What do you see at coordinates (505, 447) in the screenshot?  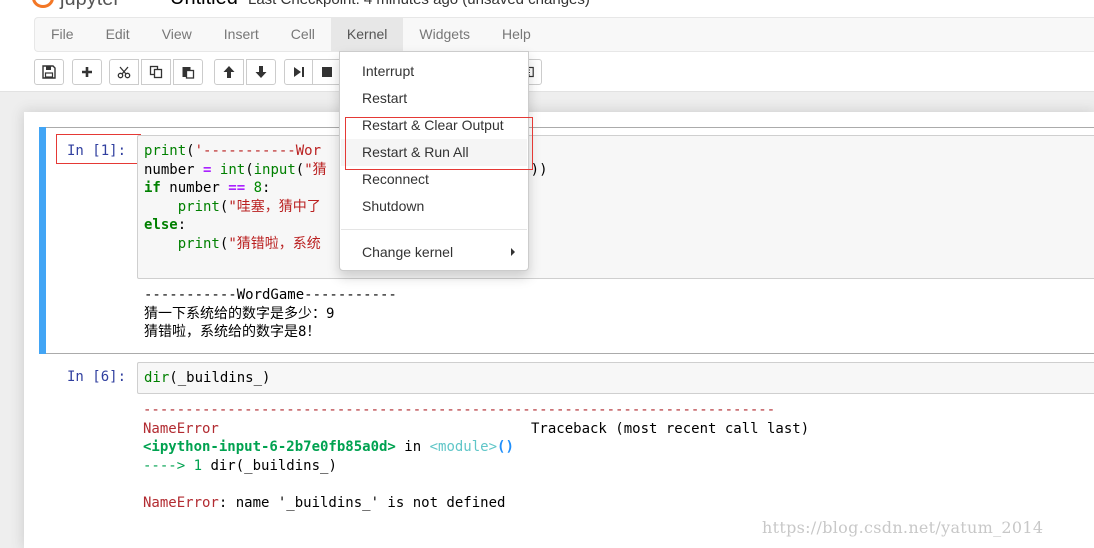 I see `call-parens: ()` at bounding box center [505, 447].